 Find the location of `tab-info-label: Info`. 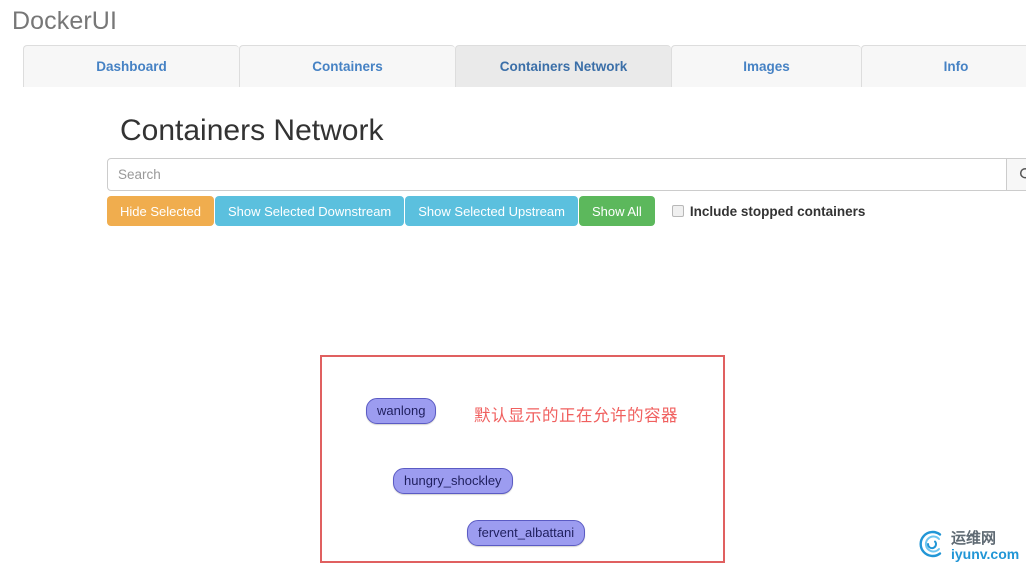

tab-info-label: Info is located at coordinates (956, 66).